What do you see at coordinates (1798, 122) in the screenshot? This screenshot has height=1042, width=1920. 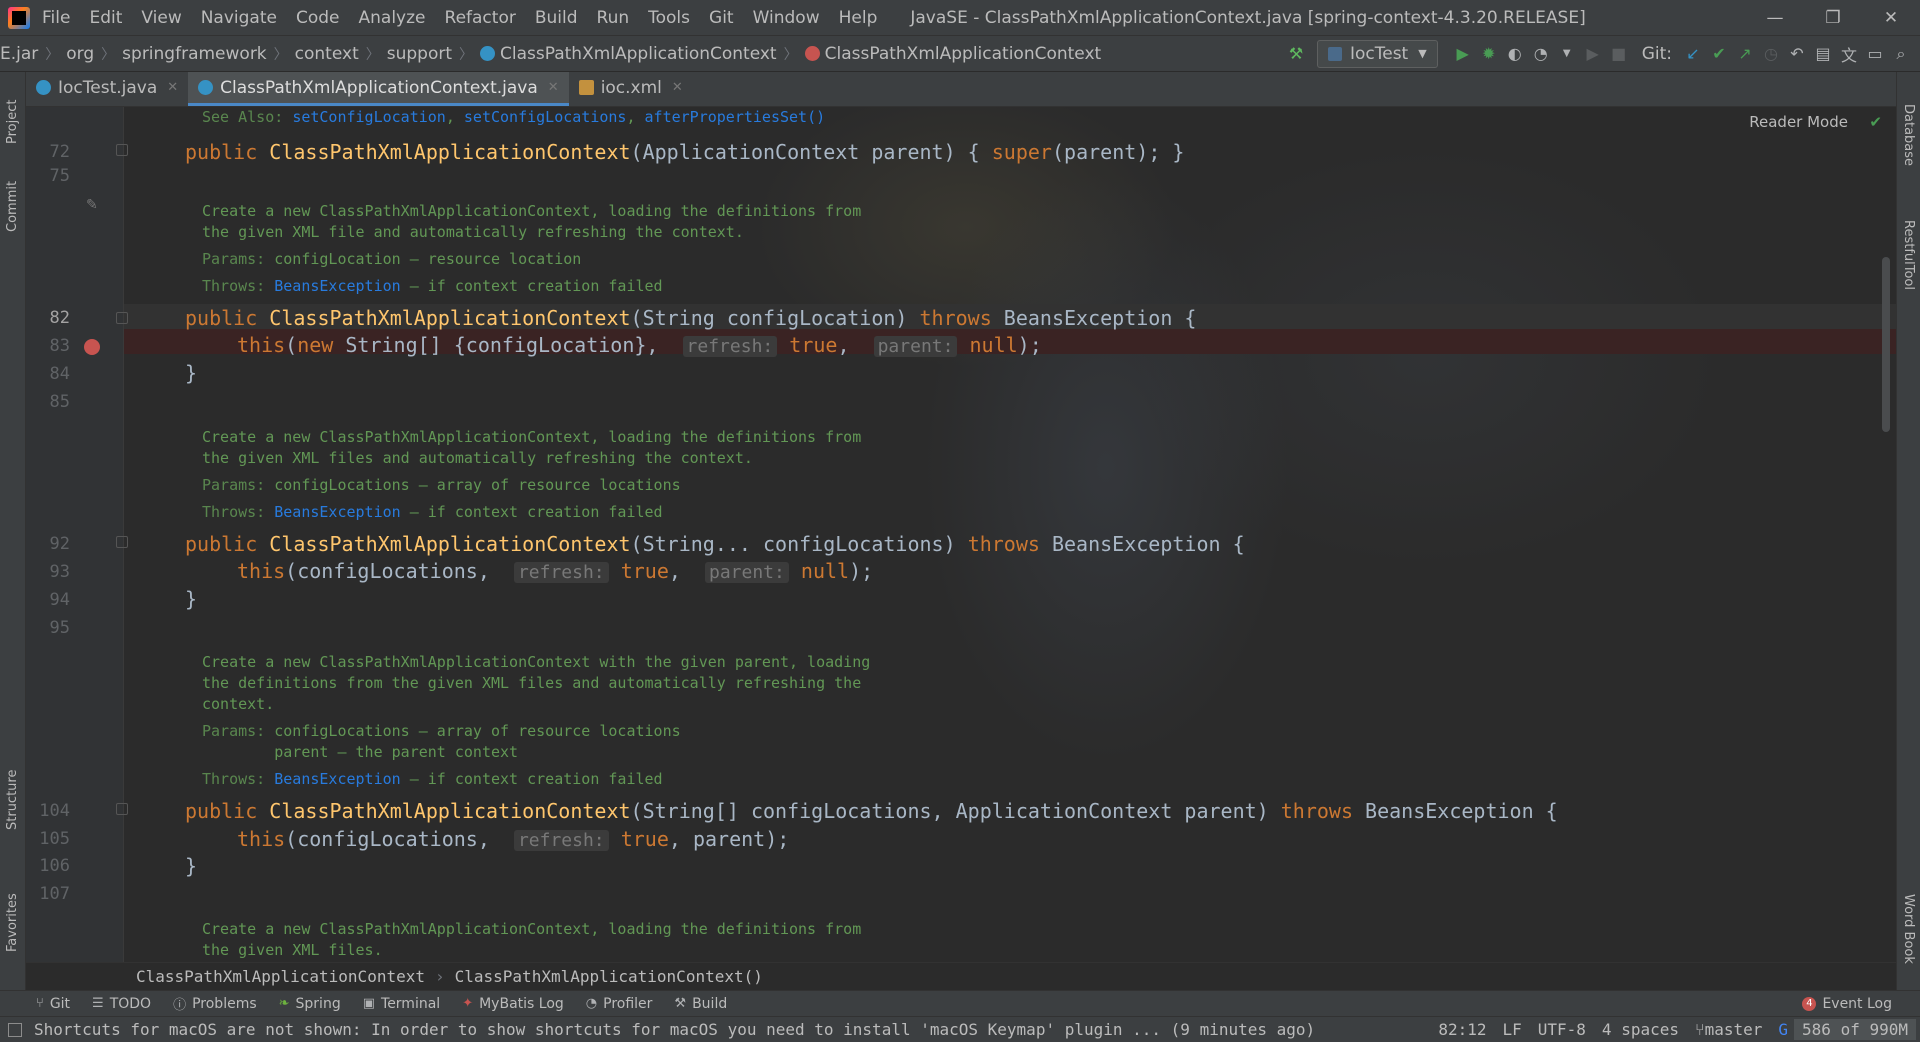 I see `reader-mode-button: Reader Mode` at bounding box center [1798, 122].